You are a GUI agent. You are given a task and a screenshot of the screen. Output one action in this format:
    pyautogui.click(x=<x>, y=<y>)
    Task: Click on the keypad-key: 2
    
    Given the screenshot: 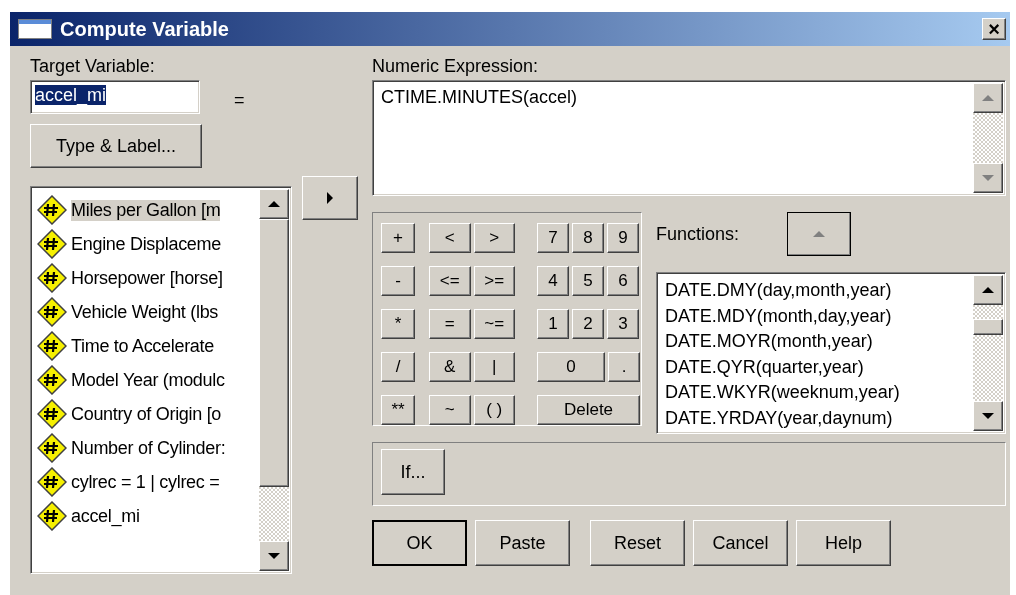 What is the action you would take?
    pyautogui.click(x=588, y=324)
    